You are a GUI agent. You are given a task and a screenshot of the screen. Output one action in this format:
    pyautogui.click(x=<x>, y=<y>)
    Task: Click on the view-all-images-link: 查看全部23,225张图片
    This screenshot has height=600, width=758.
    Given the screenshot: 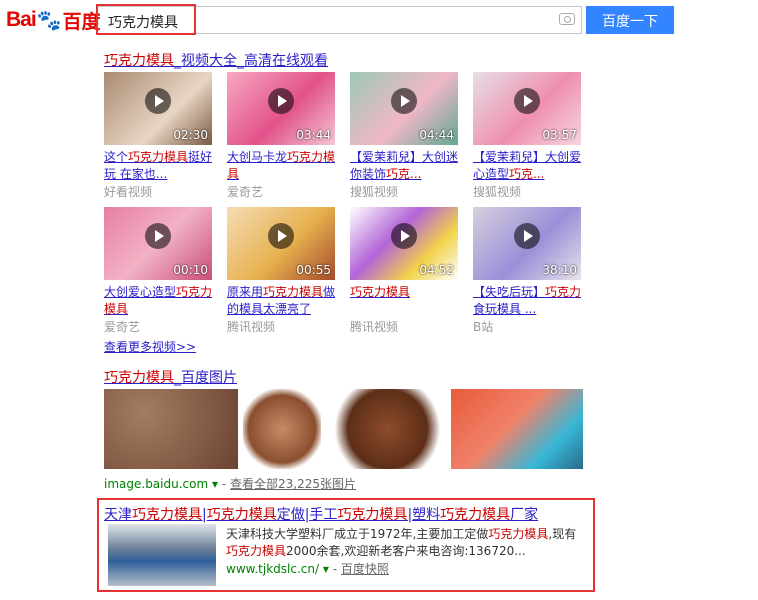 What is the action you would take?
    pyautogui.click(x=293, y=484)
    